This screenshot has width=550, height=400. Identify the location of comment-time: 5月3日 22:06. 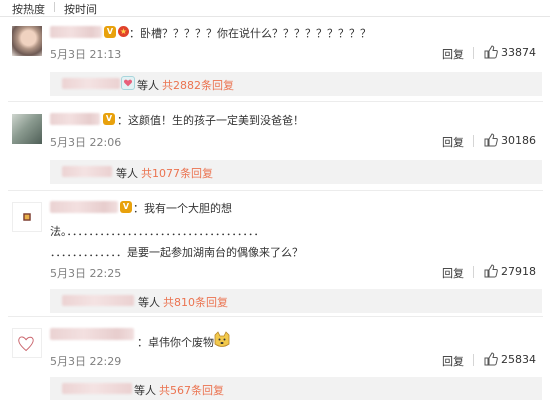
(86, 142).